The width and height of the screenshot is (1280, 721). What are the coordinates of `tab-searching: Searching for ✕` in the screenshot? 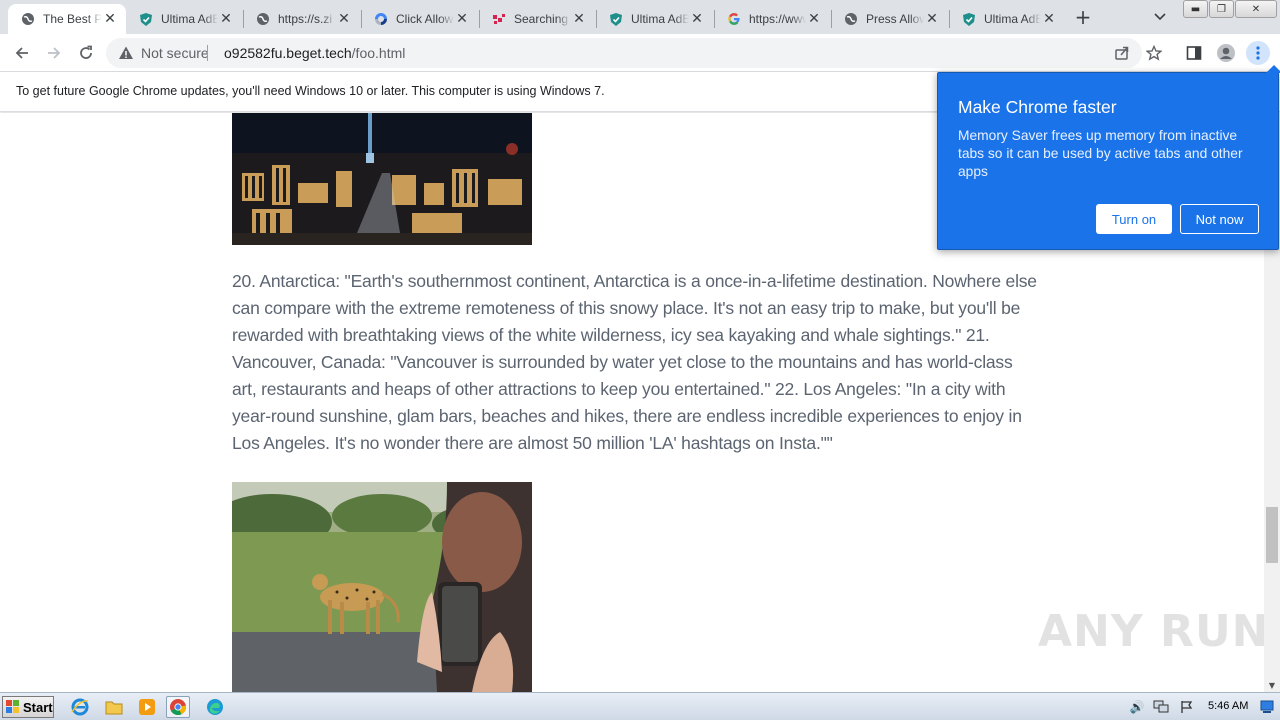 It's located at (537, 19).